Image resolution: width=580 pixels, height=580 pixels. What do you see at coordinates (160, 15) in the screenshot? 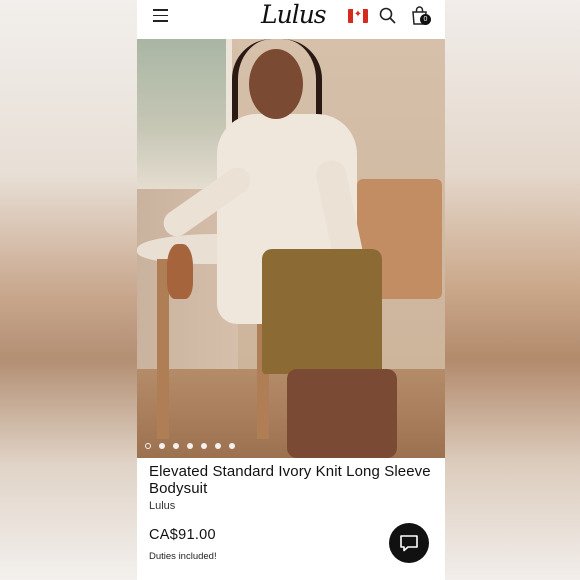
I see `menu-icon` at bounding box center [160, 15].